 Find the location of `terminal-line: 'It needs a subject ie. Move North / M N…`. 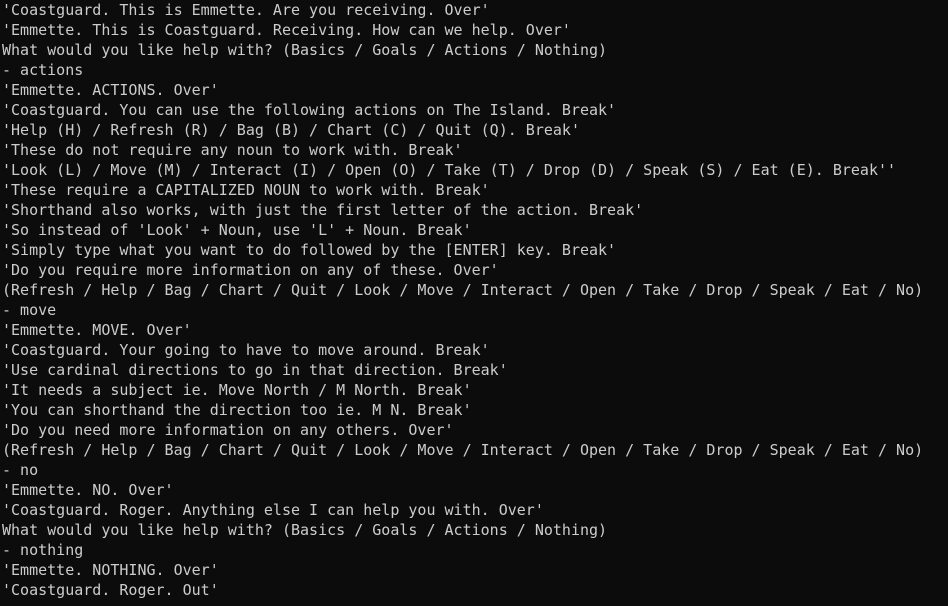

terminal-line: 'It needs a subject ie. Move North / M N… is located at coordinates (237, 390).